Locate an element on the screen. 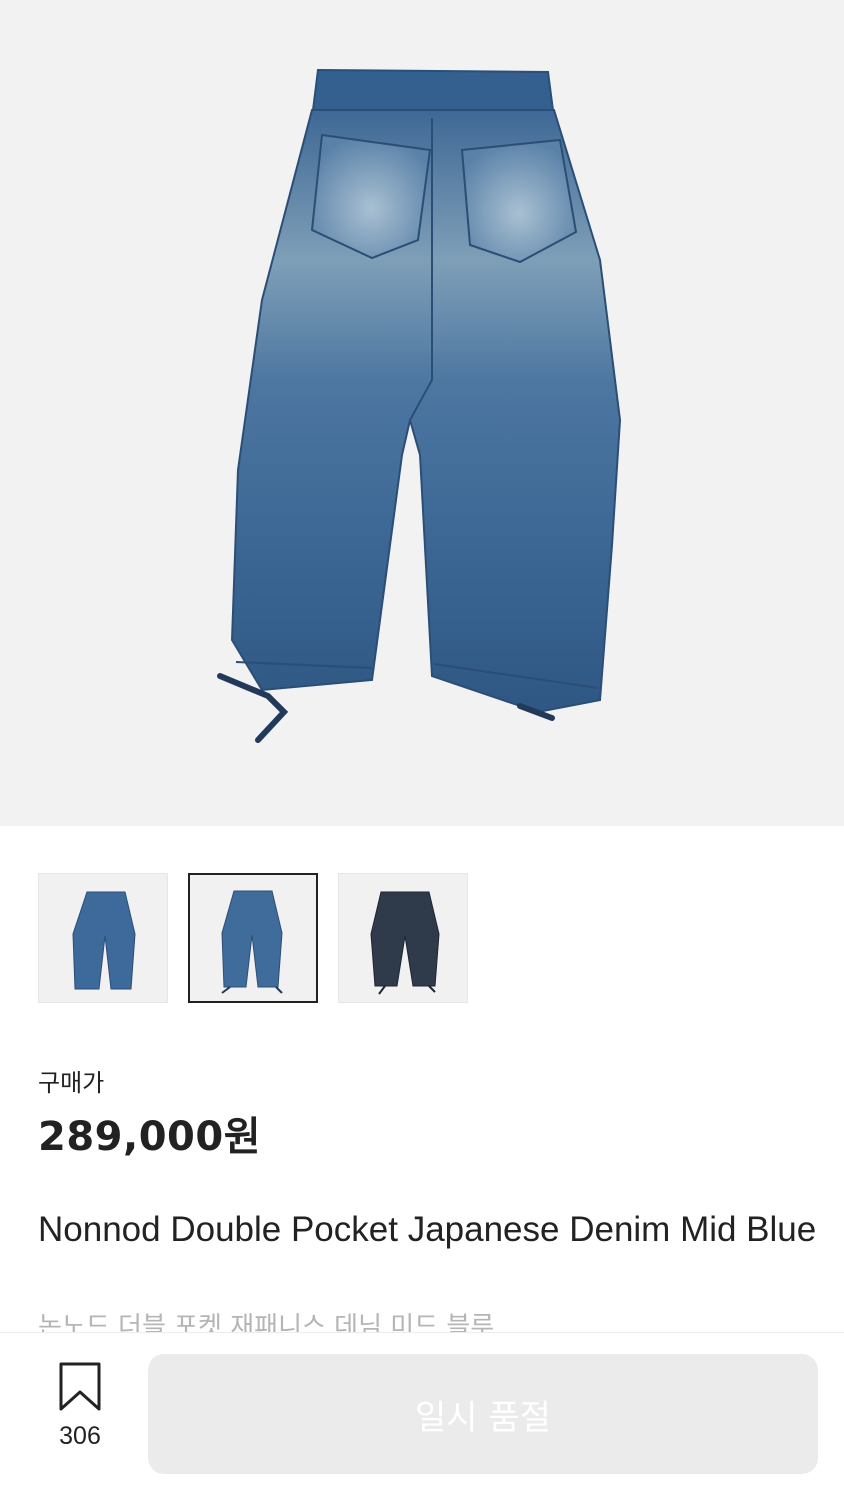 The width and height of the screenshot is (844, 1501). buy-button-soldout: 일시 품절 is located at coordinates (483, 1414).